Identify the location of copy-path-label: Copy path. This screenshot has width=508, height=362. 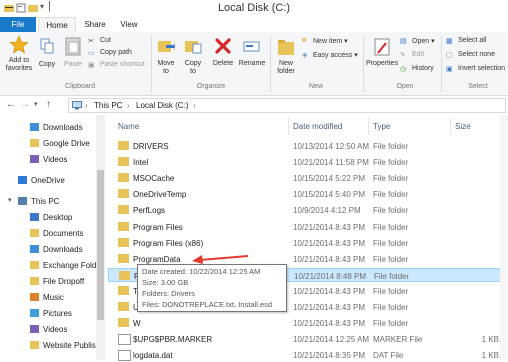
(116, 52).